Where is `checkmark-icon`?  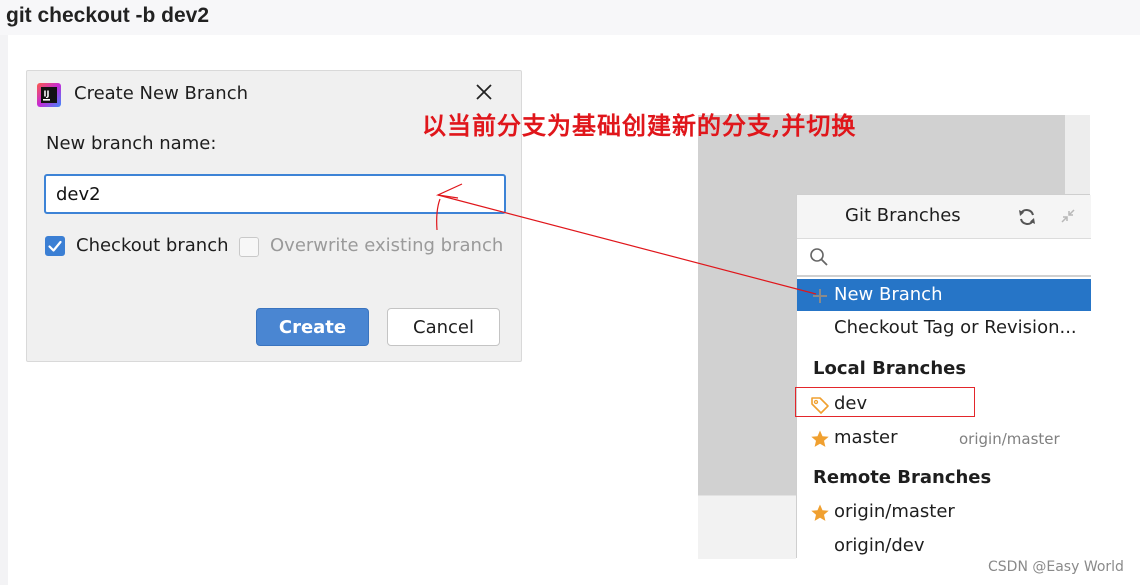 checkmark-icon is located at coordinates (55, 246).